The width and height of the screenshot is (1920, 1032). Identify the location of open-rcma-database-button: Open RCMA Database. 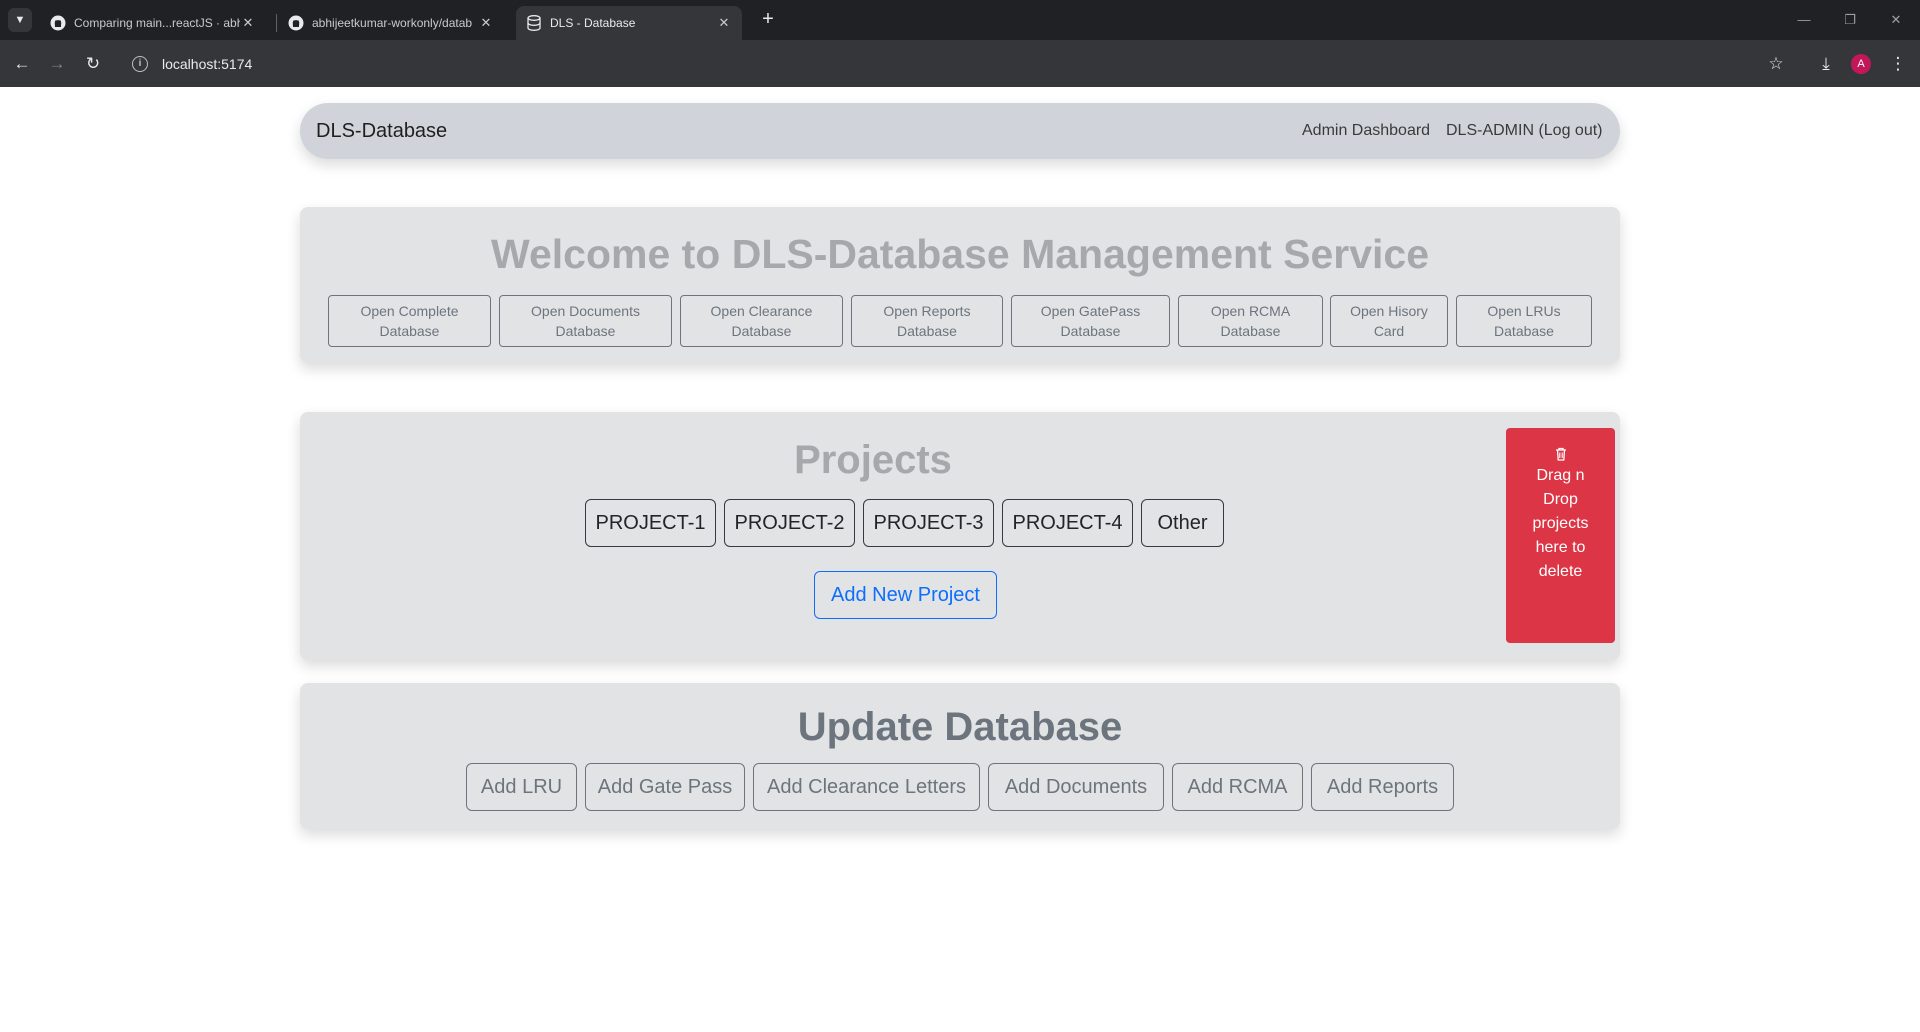
(1250, 321).